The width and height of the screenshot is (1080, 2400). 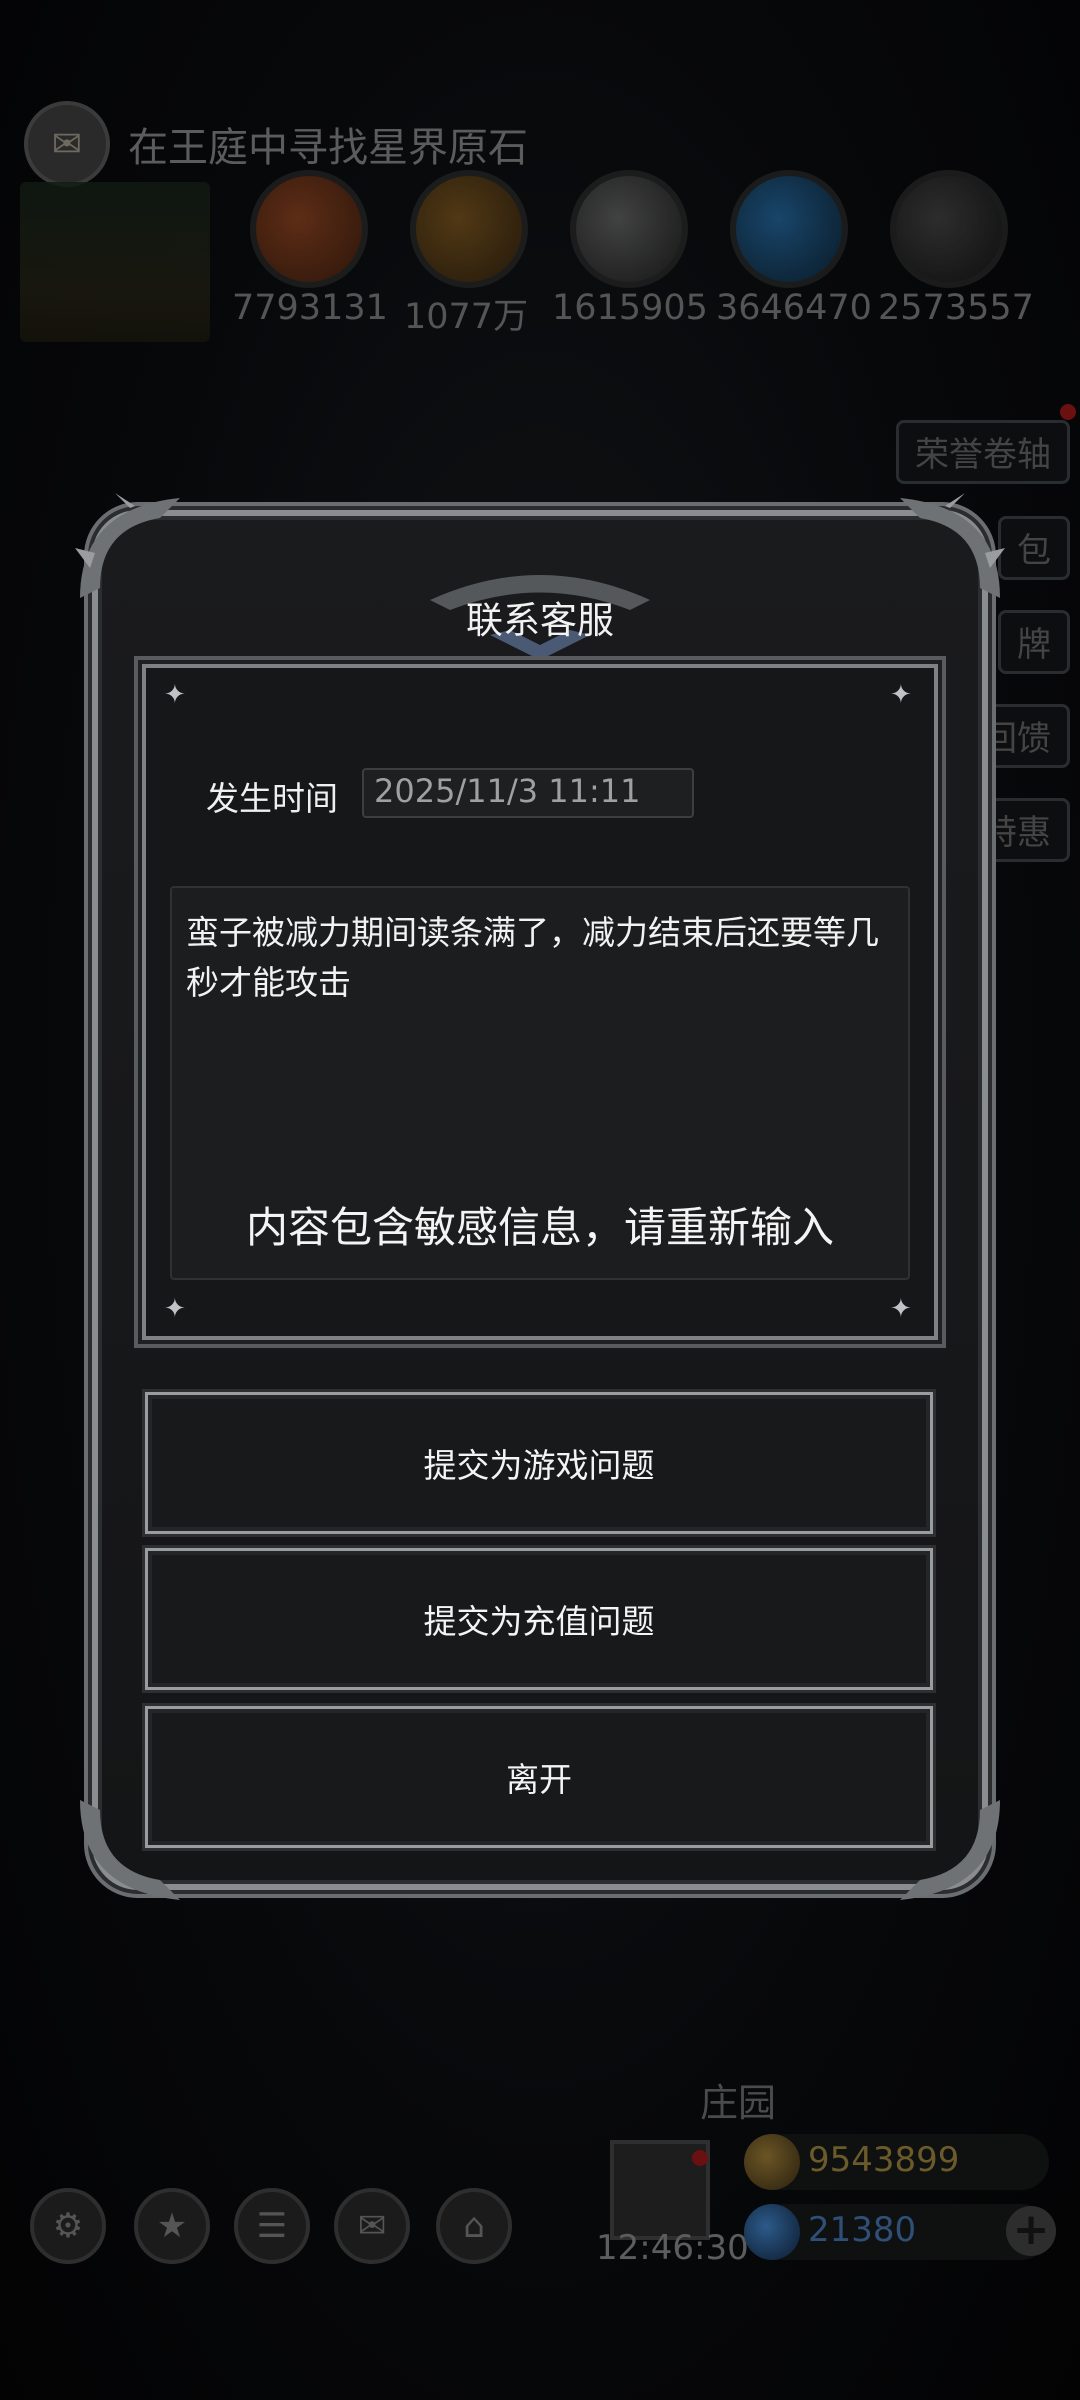 What do you see at coordinates (539, 1227) in the screenshot?
I see `sensitive-info-warning: 内容包含敏感信息，请重新输入` at bounding box center [539, 1227].